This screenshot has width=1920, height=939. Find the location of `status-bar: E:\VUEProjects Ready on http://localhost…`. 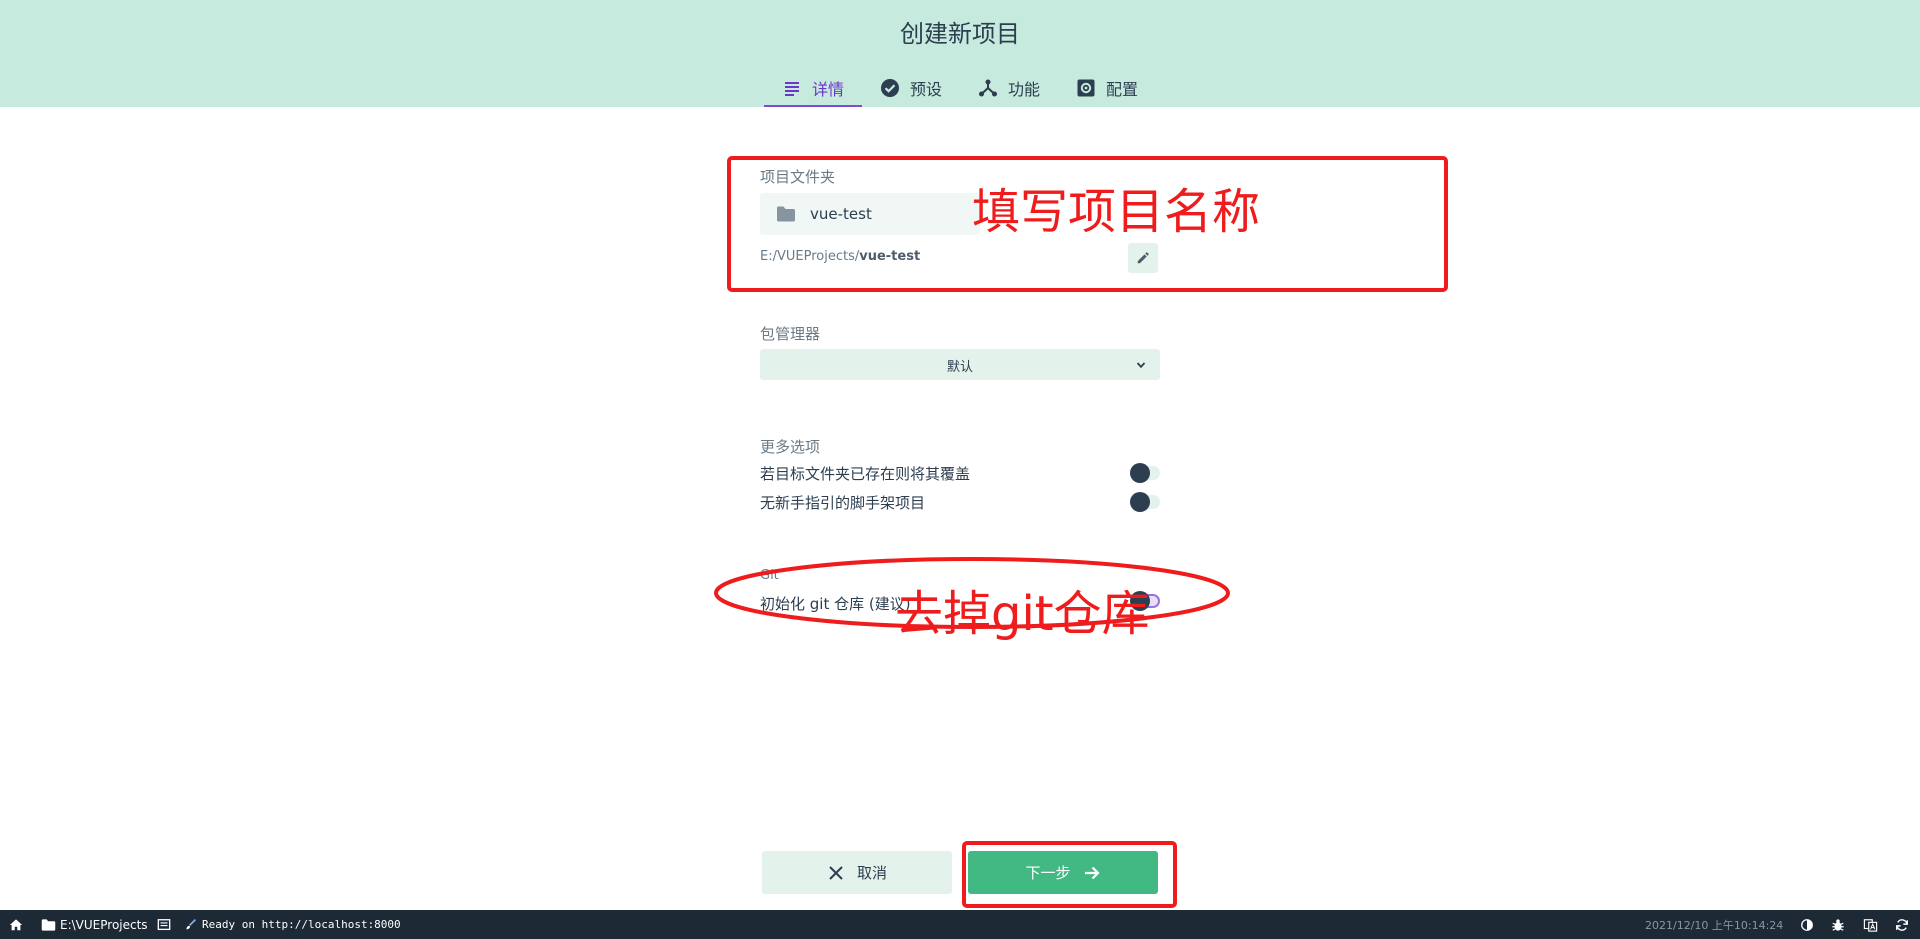

status-bar: E:\VUEProjects Ready on http://localhost… is located at coordinates (960, 924).